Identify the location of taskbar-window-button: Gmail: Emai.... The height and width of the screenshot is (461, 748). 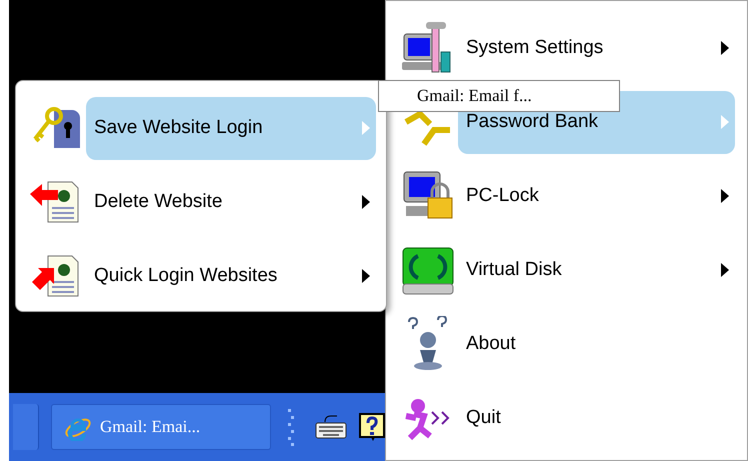
(161, 427).